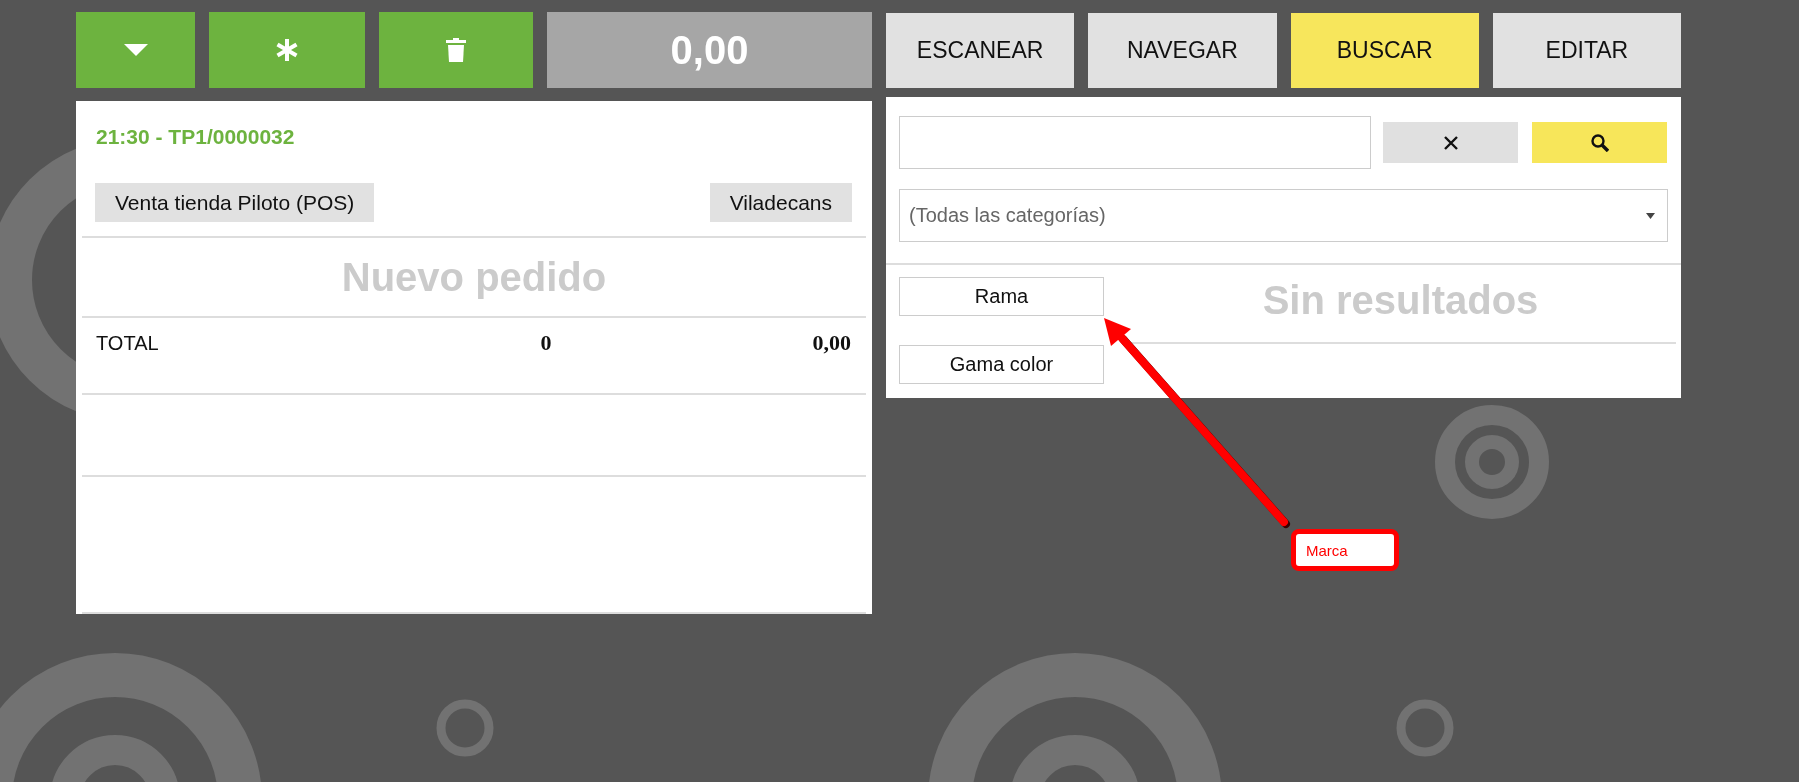  Describe the element at coordinates (980, 50) in the screenshot. I see `mode-tab: ESCANEAR` at that location.